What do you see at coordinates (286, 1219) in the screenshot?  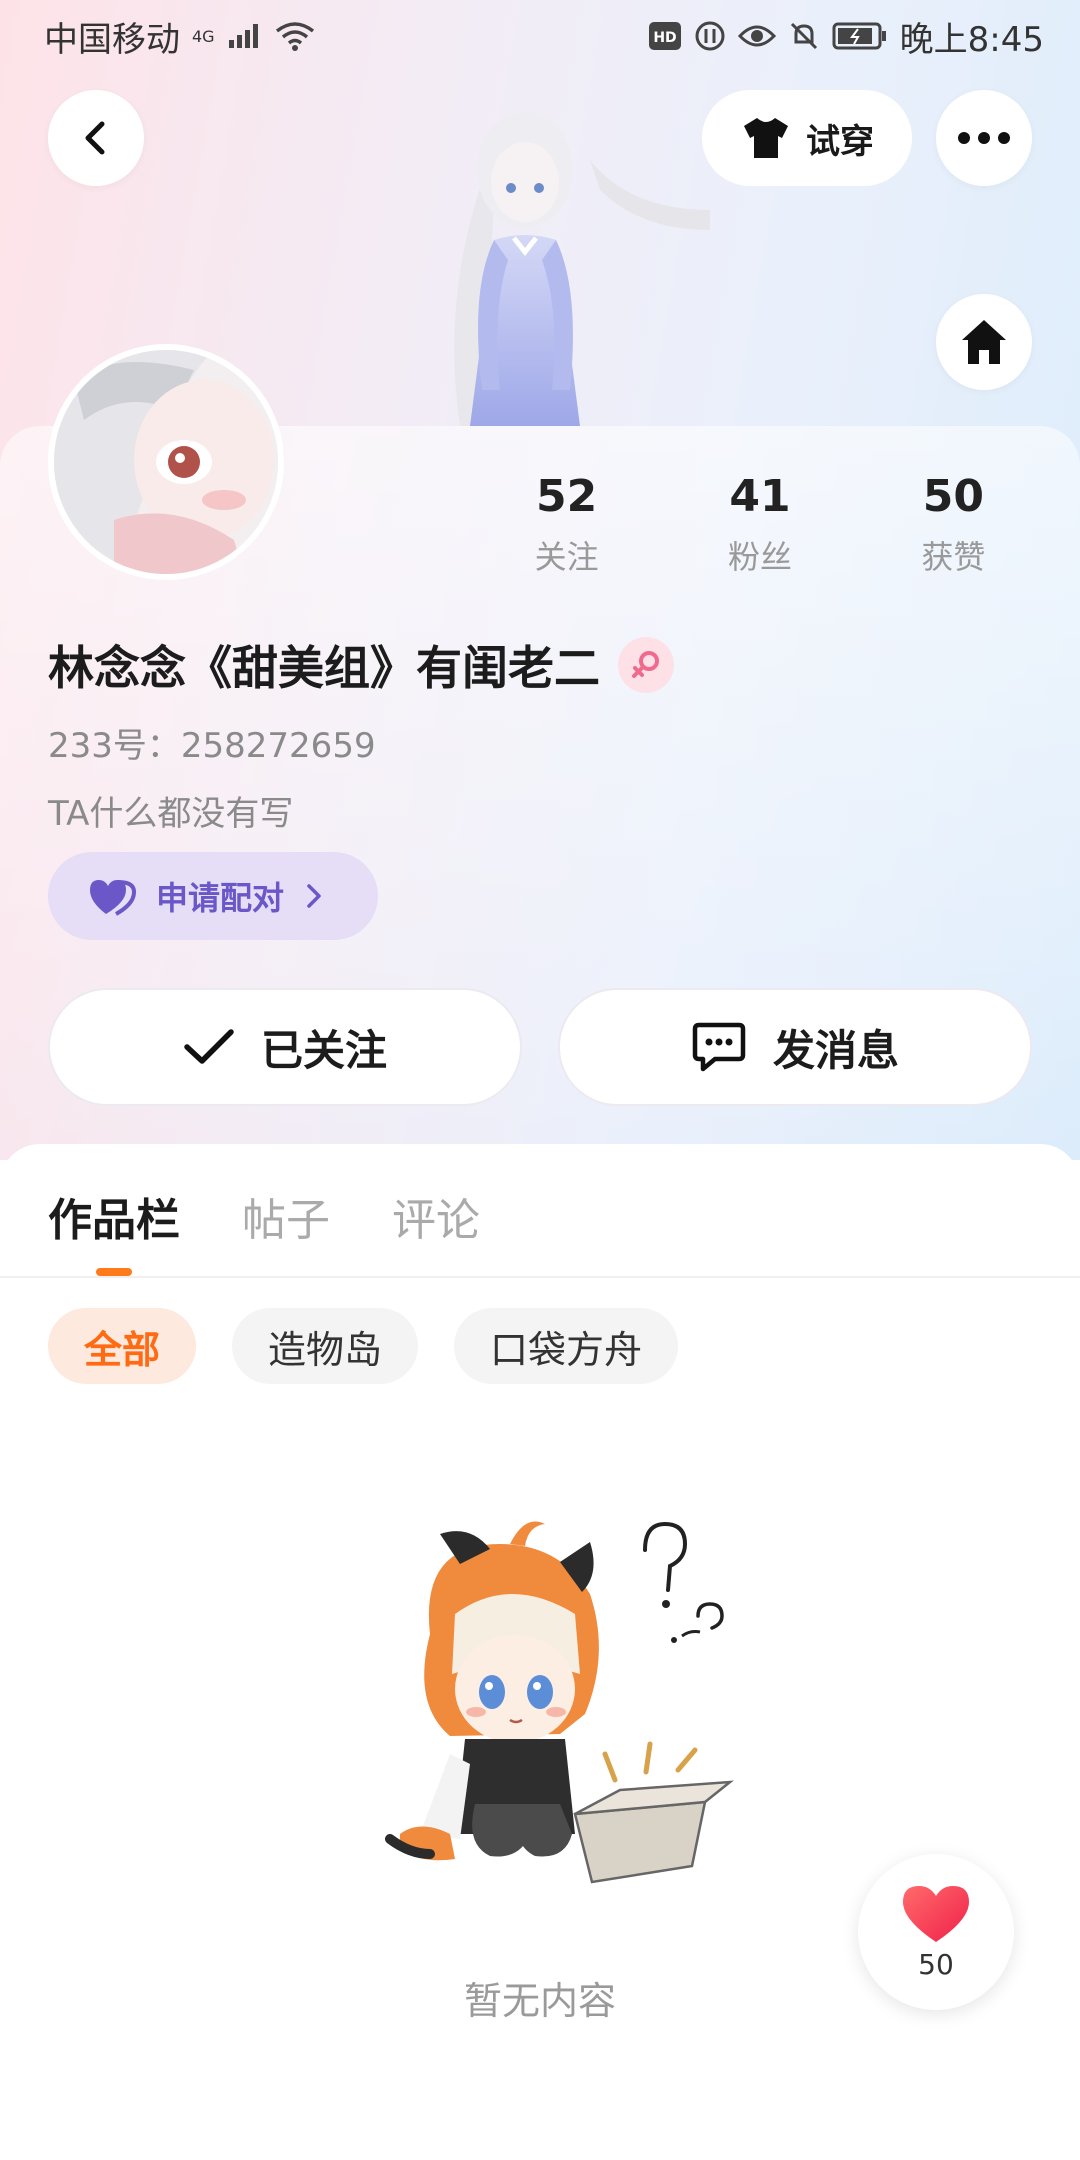 I see `tab-posts: 帖子` at bounding box center [286, 1219].